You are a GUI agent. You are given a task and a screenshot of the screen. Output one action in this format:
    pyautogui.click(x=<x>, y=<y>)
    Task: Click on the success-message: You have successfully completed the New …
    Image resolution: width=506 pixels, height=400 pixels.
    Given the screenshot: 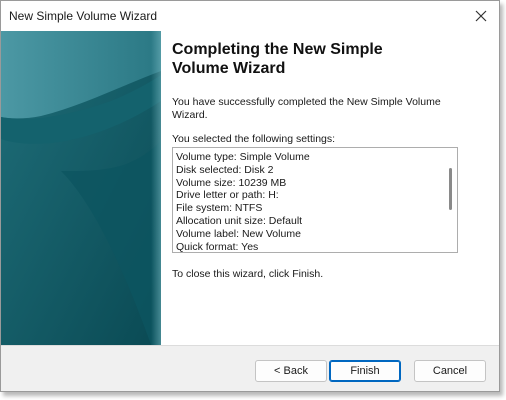 What is the action you would take?
    pyautogui.click(x=306, y=108)
    